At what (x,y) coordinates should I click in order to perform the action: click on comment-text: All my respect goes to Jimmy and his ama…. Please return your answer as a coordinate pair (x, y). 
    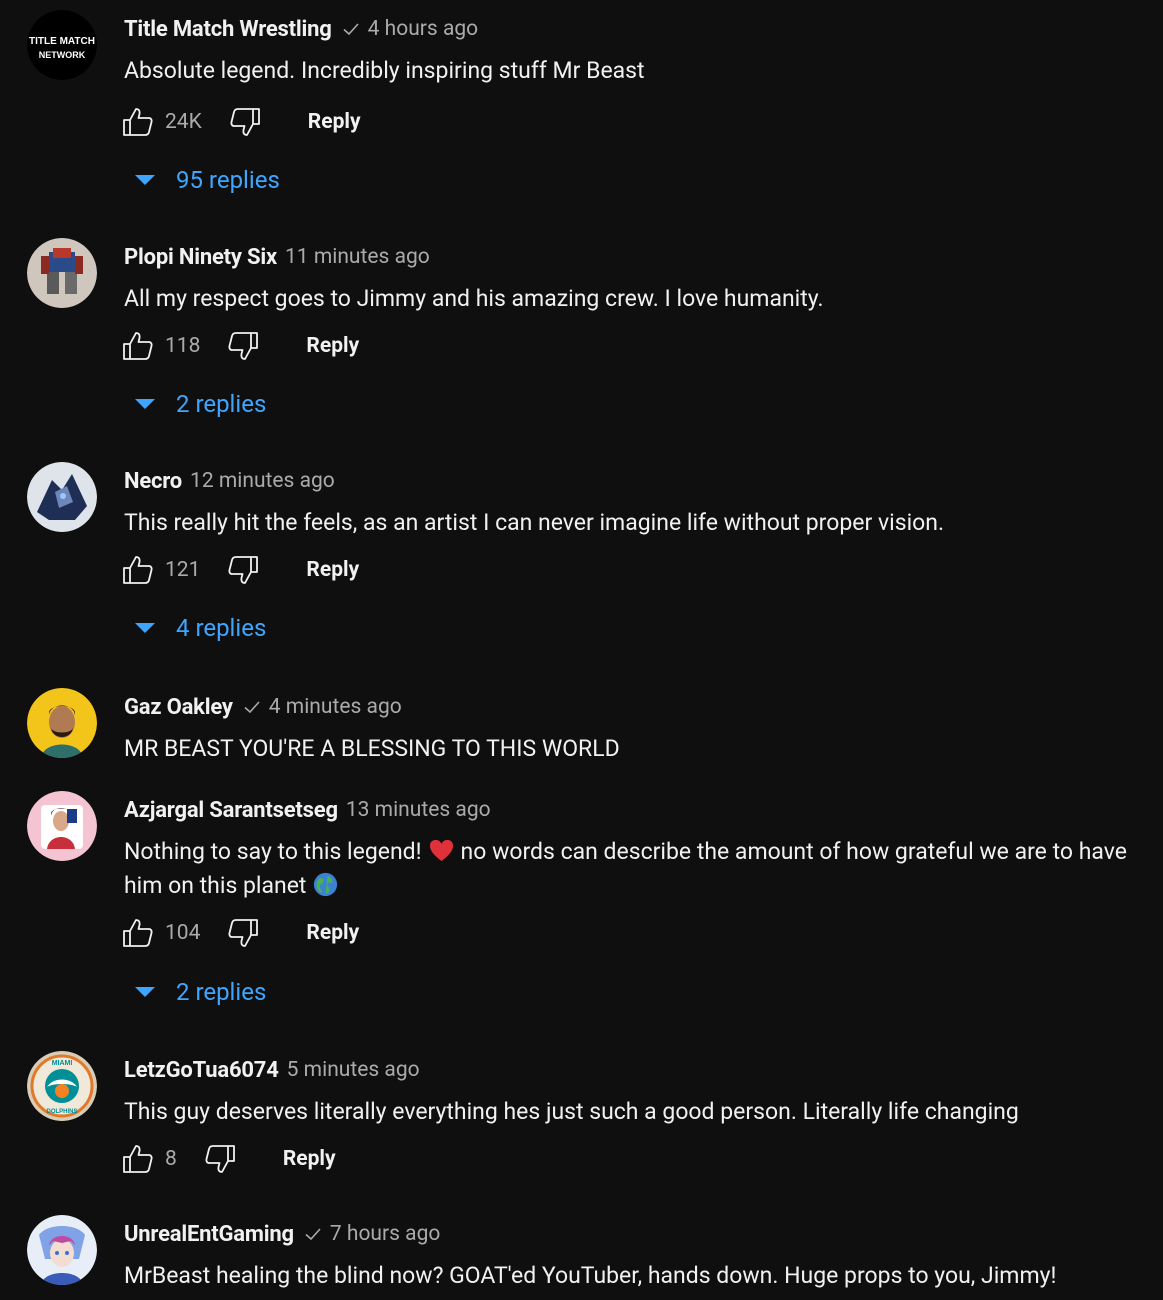
    Looking at the image, I should click on (474, 298).